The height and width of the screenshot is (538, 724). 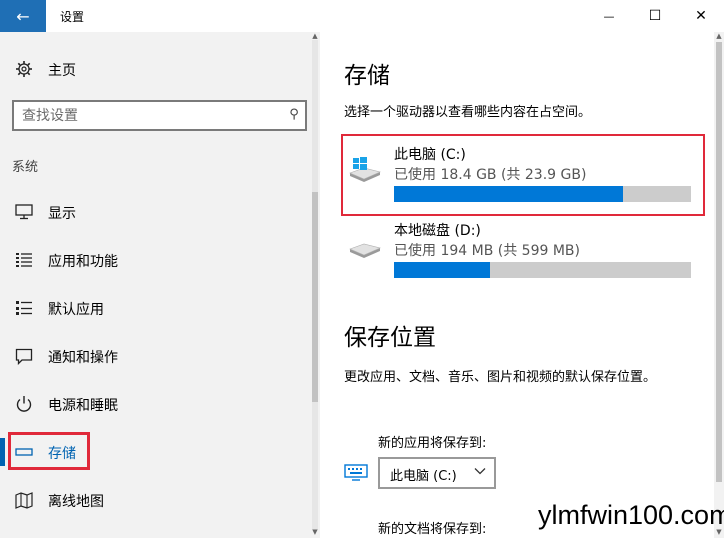 What do you see at coordinates (49, 451) in the screenshot?
I see `annotation-highlight-storage` at bounding box center [49, 451].